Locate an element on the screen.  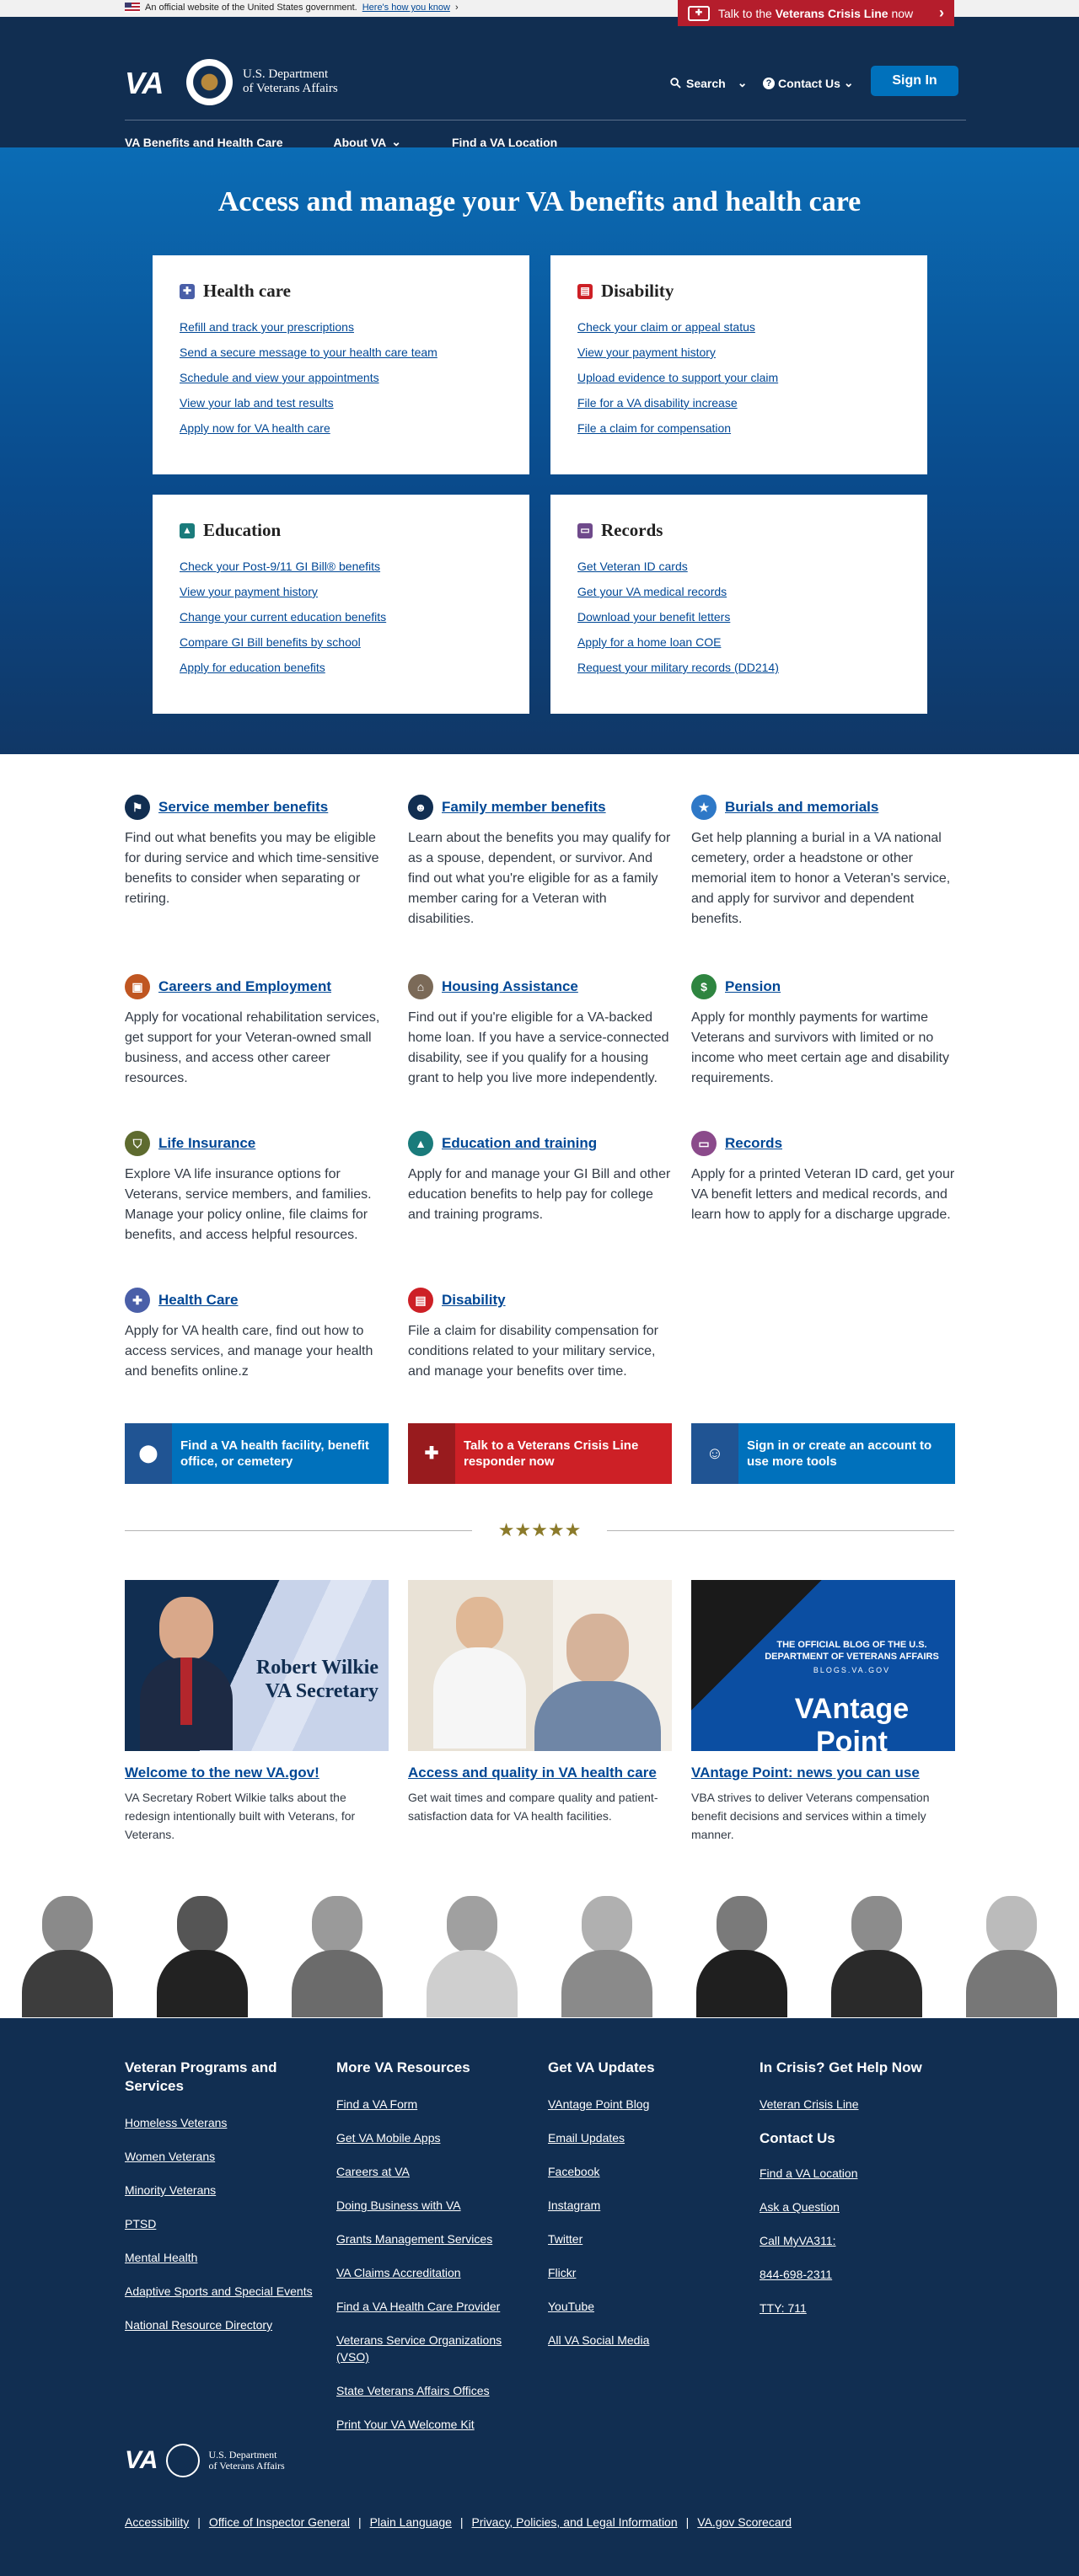
footer-link: PTSD is located at coordinates (222, 2223).